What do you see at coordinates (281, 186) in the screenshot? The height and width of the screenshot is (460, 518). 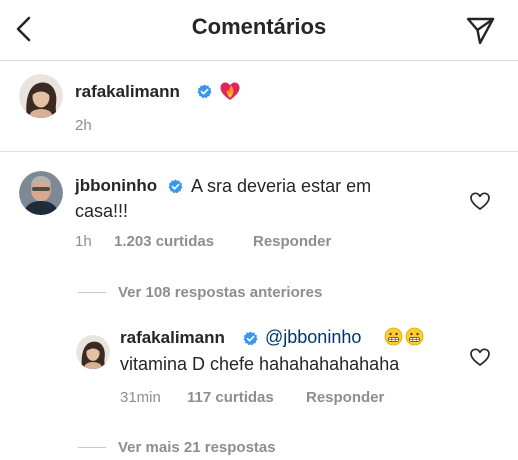 I see `comment-text-line1: A sra deveria estar em` at bounding box center [281, 186].